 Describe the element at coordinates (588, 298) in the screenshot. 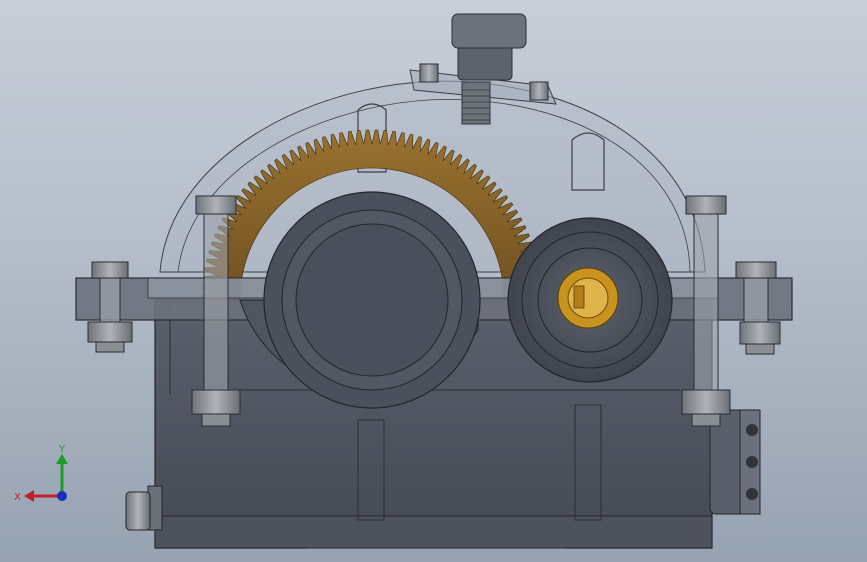

I see `input-shaft` at that location.